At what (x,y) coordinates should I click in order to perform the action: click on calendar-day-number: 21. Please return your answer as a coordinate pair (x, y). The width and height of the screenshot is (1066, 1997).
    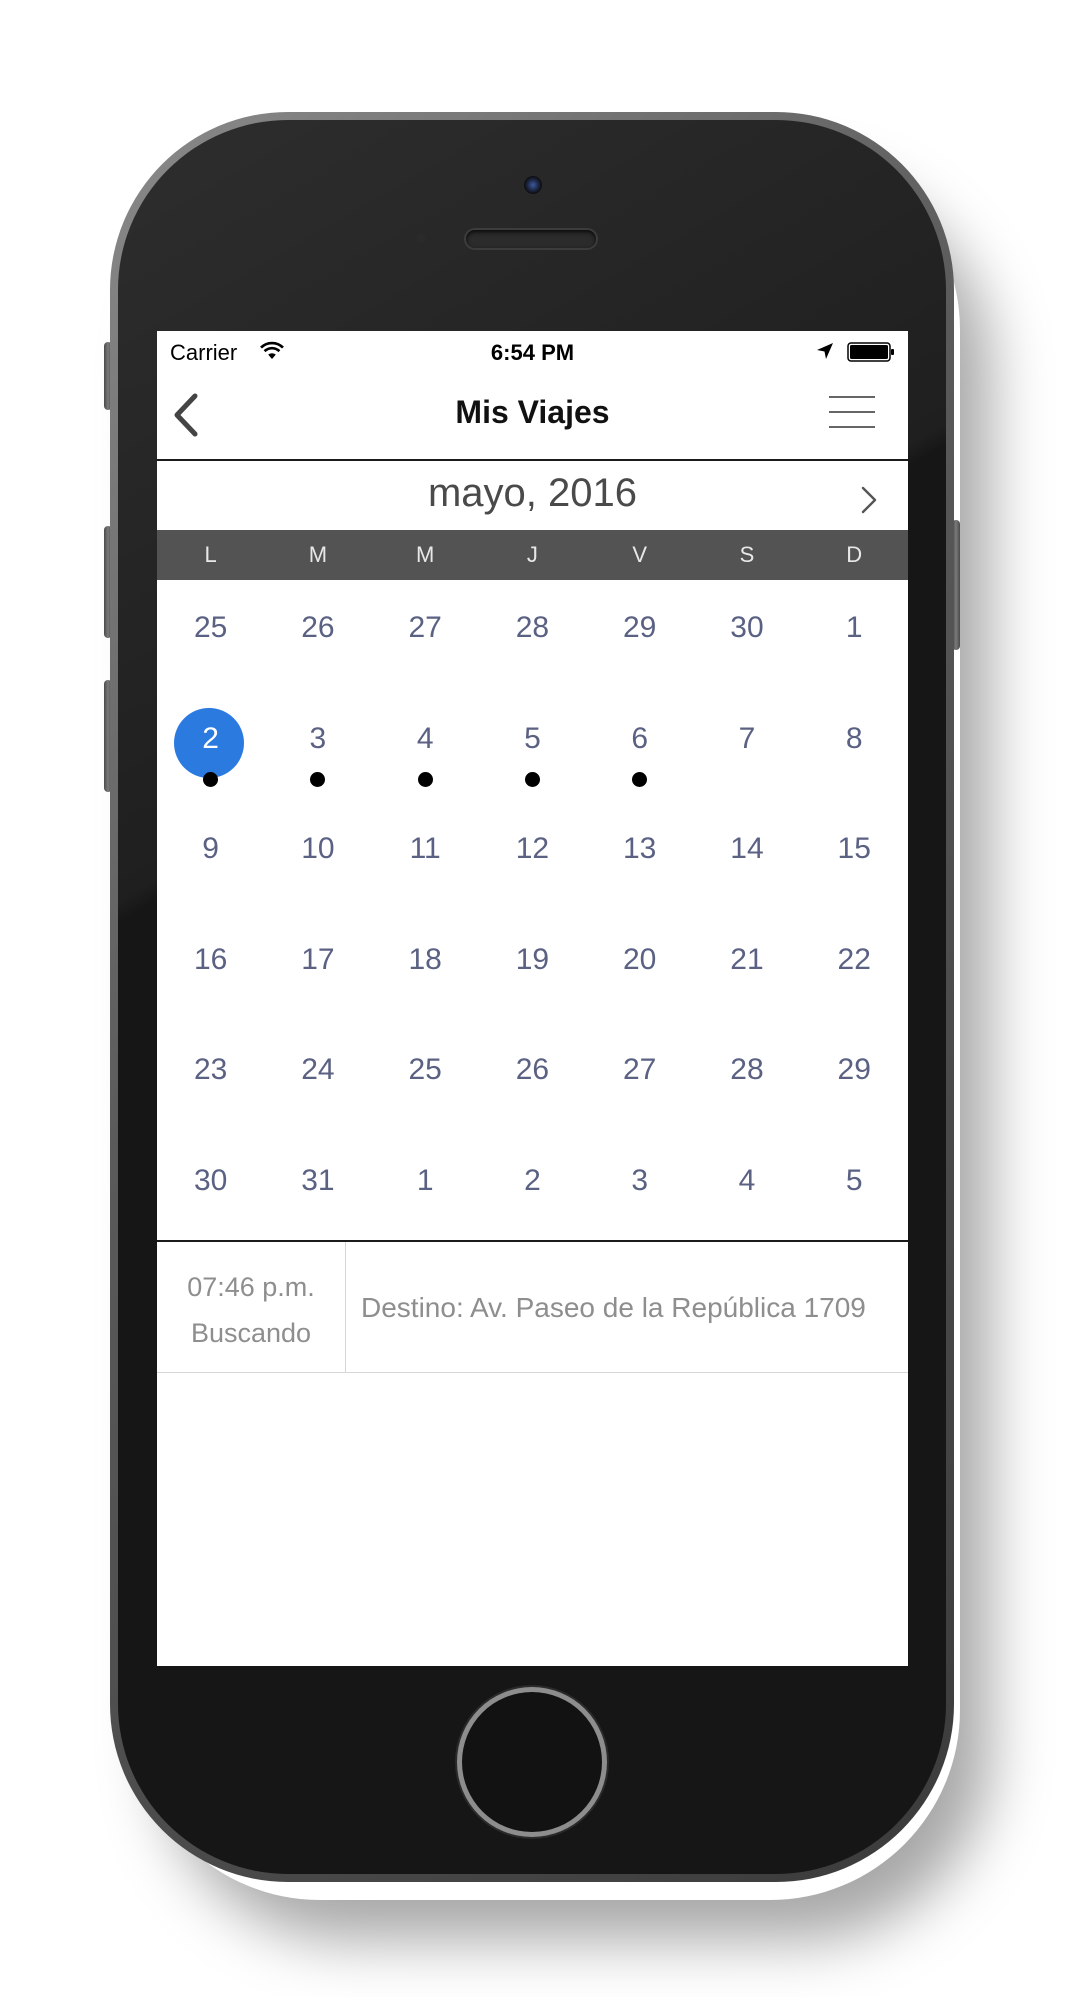
    Looking at the image, I should click on (747, 959).